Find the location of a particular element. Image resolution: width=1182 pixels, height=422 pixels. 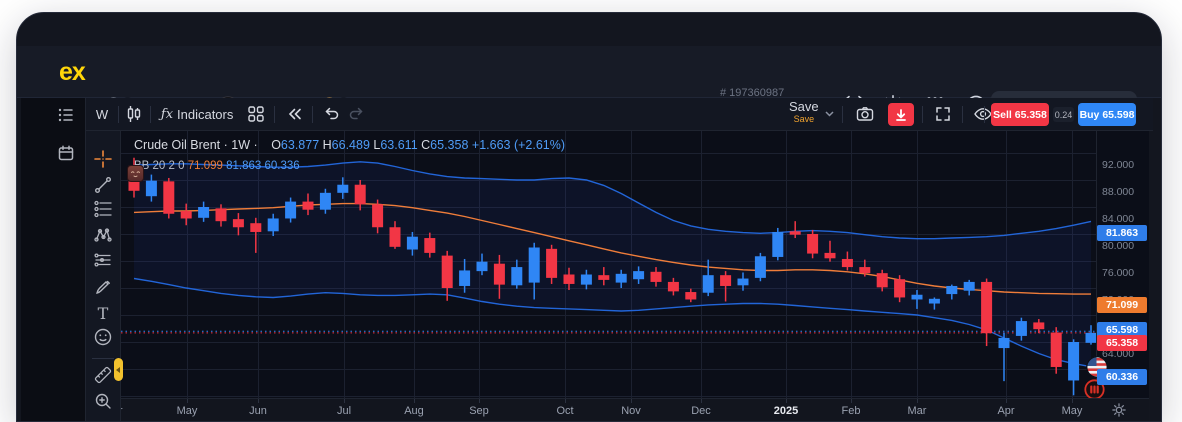

brush-tool is located at coordinates (103, 287).